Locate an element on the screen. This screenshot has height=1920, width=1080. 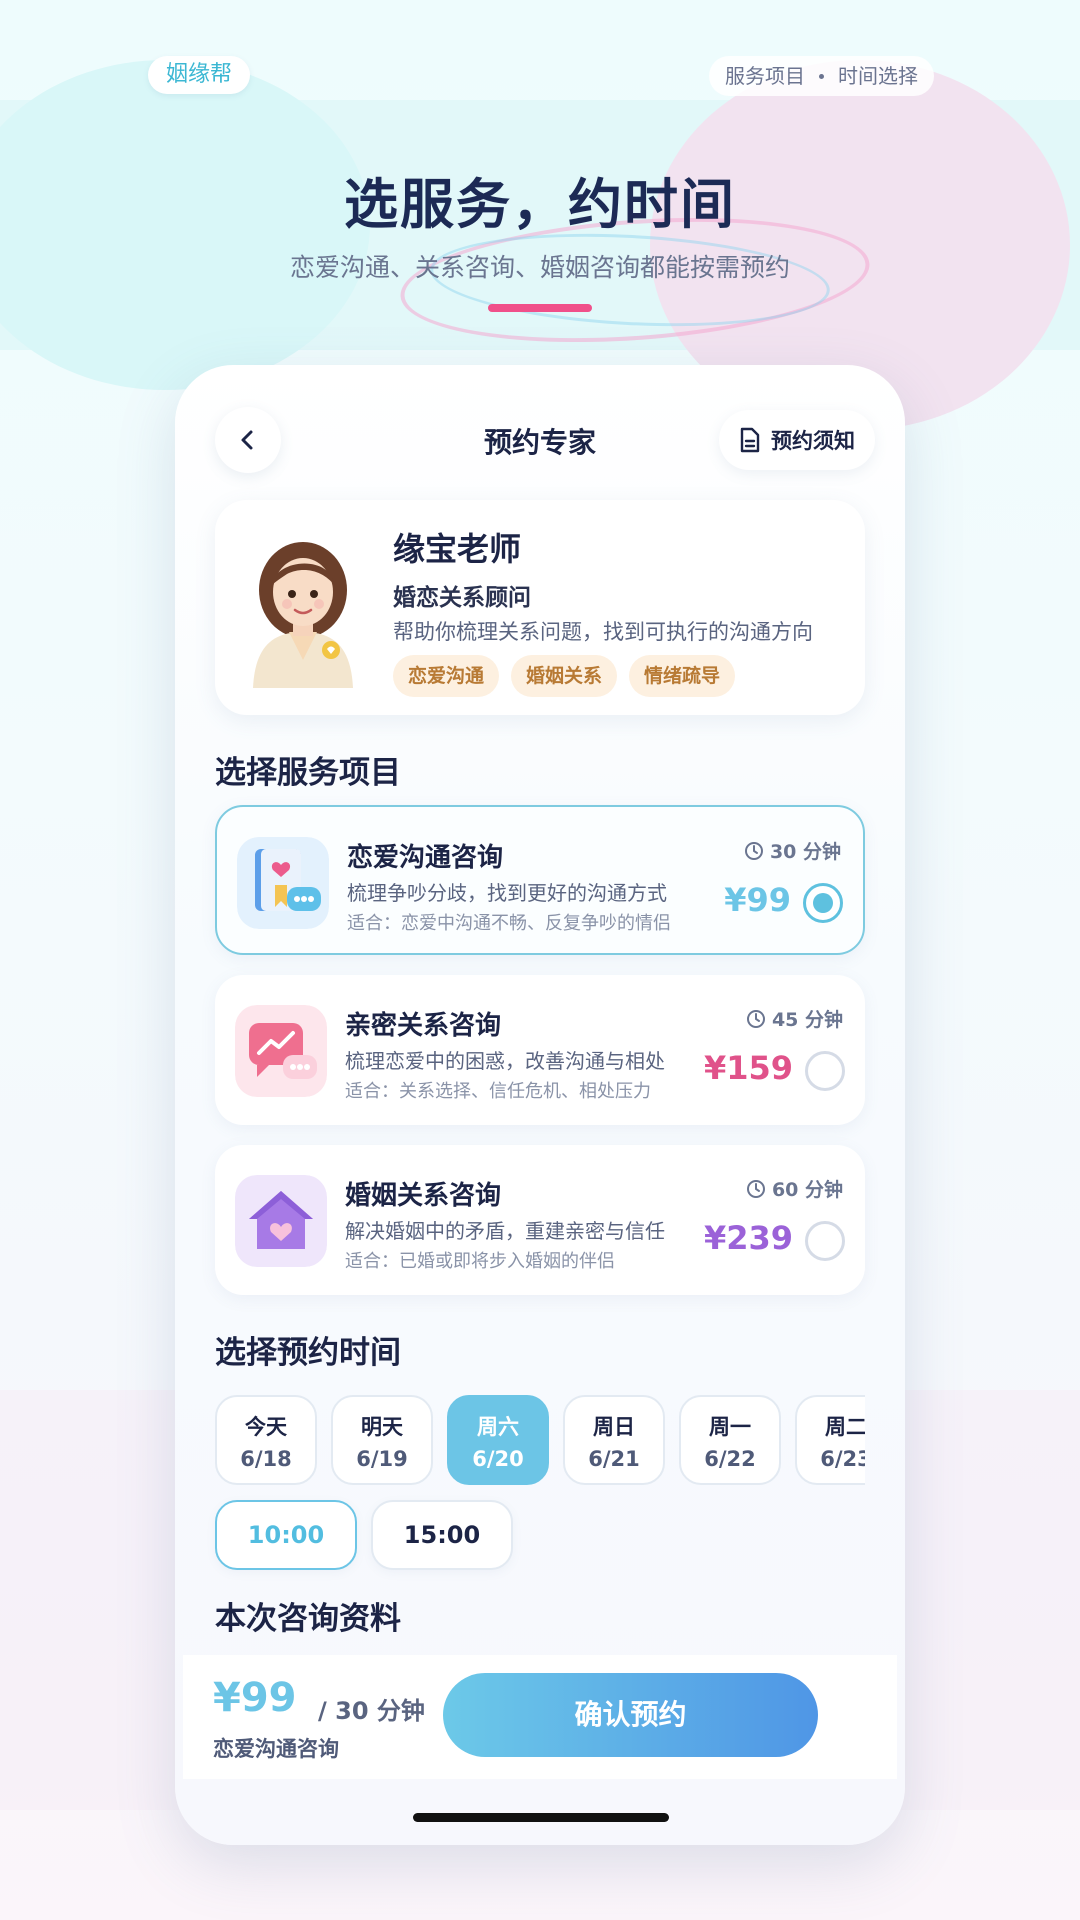
date-day: 周六 is located at coordinates (498, 1427).